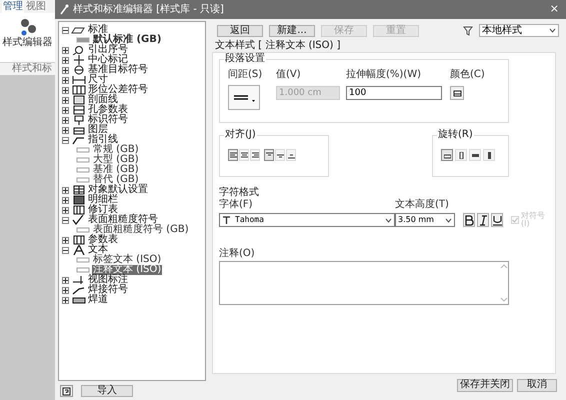 Image resolution: width=566 pixels, height=400 pixels. What do you see at coordinates (118, 70) in the screenshot?
I see `tree-item: 基准目标符号` at bounding box center [118, 70].